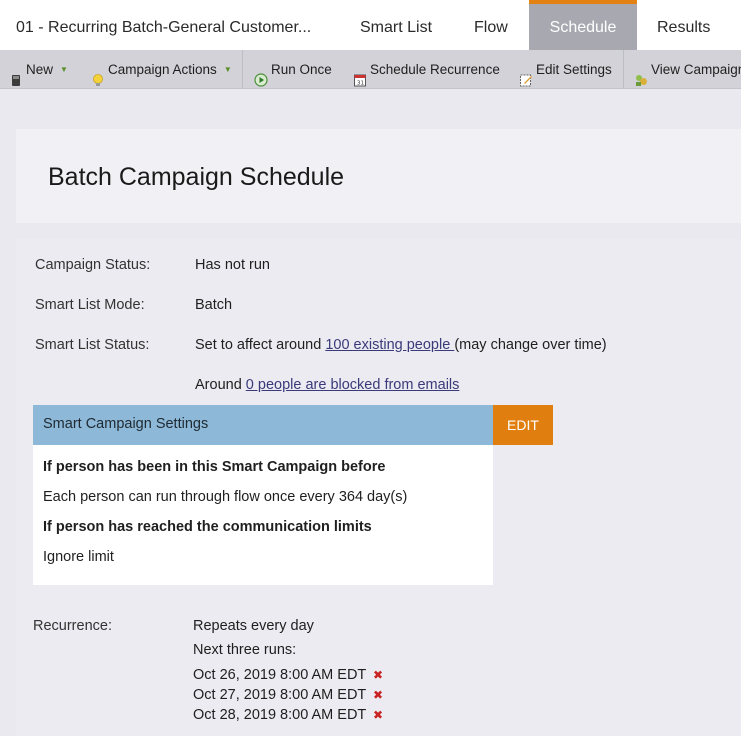  I want to click on edit-settings-link-button: EDIT, so click(523, 425).